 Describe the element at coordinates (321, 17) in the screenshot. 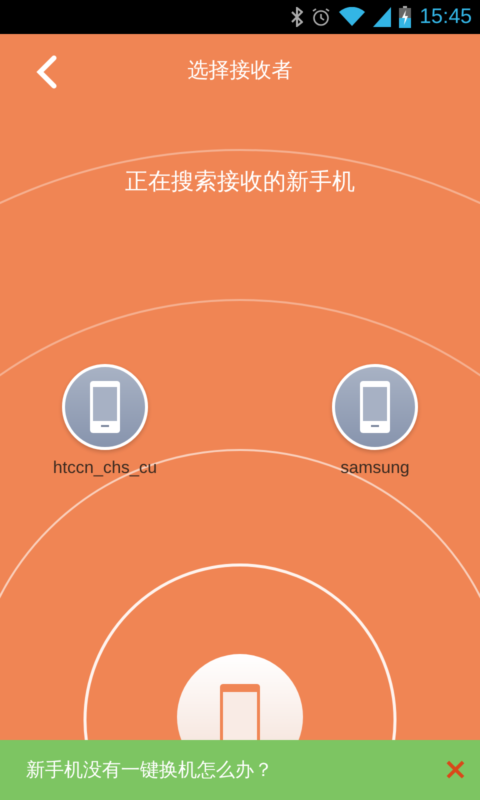

I see `alarm-icon` at that location.